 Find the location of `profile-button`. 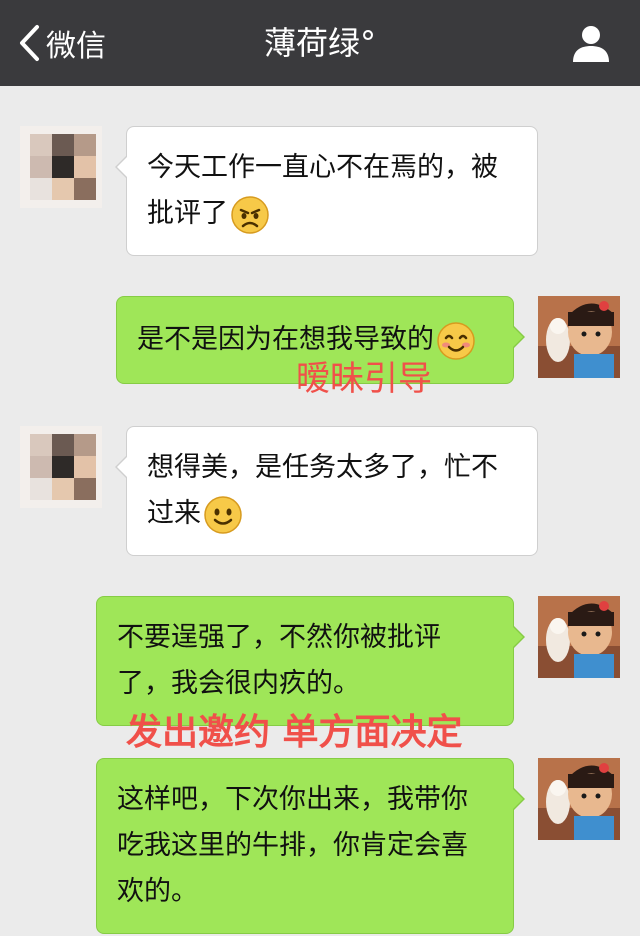

profile-button is located at coordinates (591, 43).